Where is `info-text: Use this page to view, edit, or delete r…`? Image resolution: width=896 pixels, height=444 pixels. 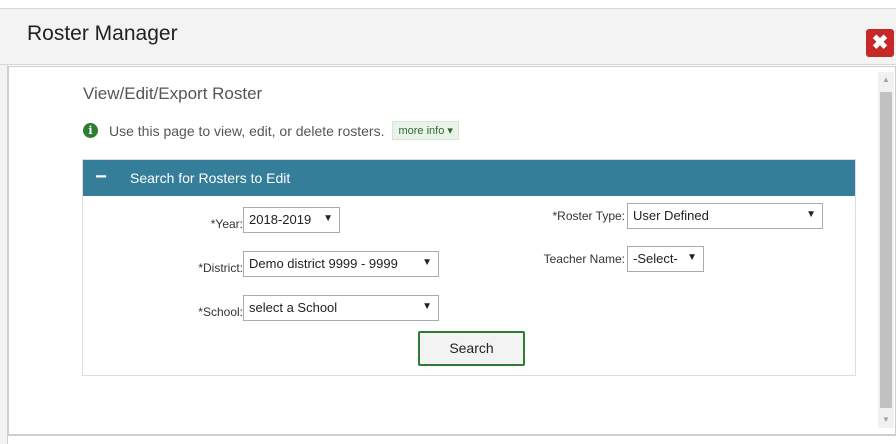 info-text: Use this page to view, edit, or delete r… is located at coordinates (247, 130).